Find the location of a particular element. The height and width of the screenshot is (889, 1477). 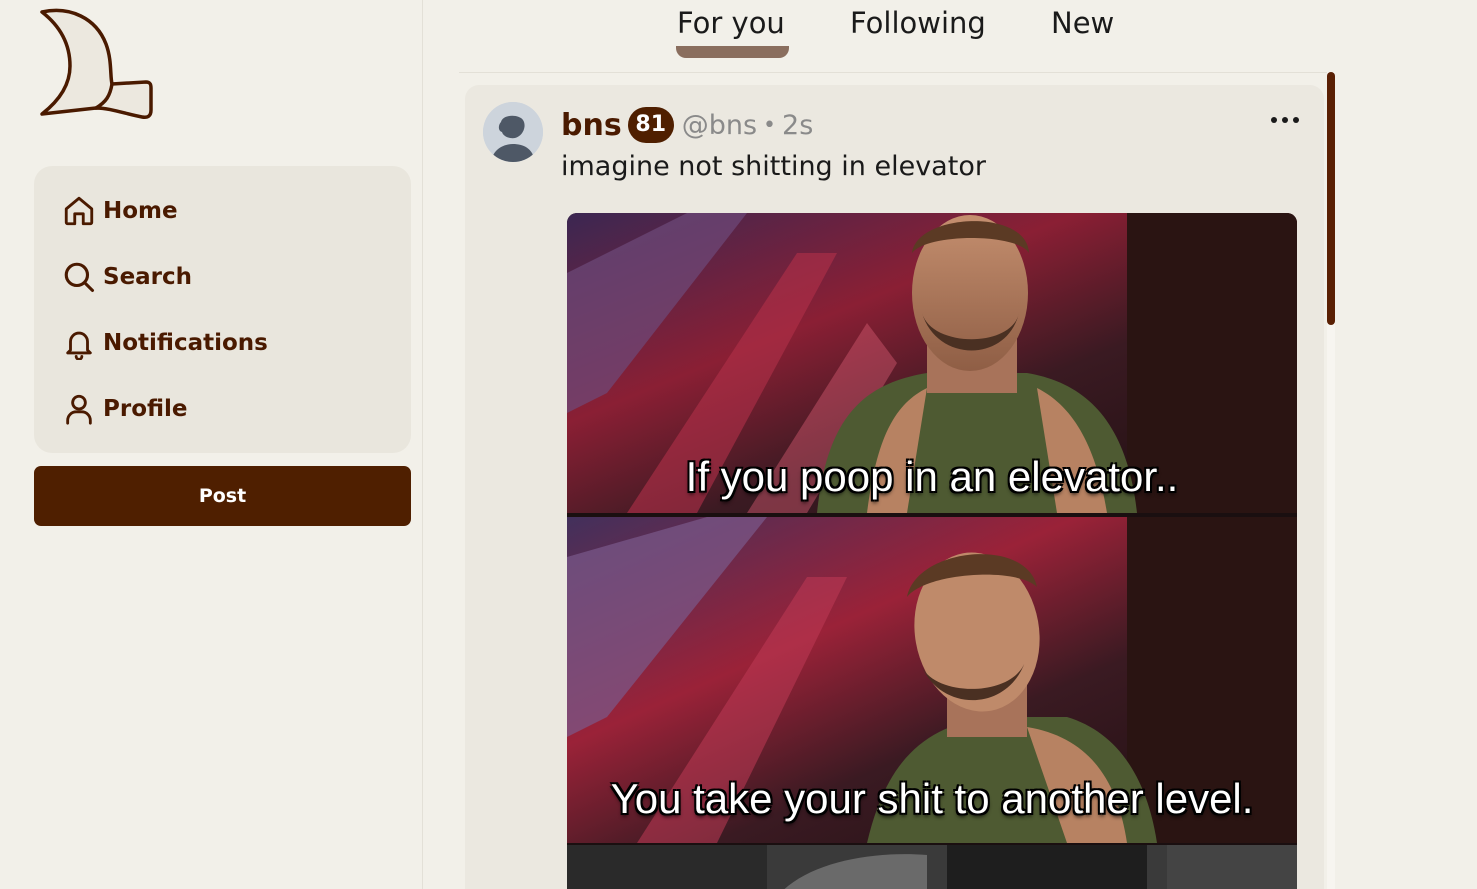

tab-following: Following is located at coordinates (918, 23).